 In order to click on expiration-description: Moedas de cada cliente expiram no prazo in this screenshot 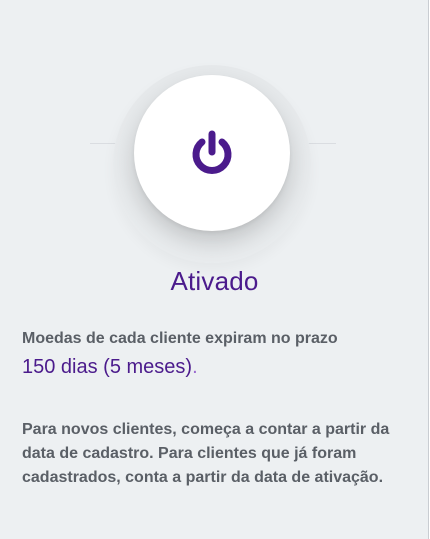, I will do `click(180, 338)`.